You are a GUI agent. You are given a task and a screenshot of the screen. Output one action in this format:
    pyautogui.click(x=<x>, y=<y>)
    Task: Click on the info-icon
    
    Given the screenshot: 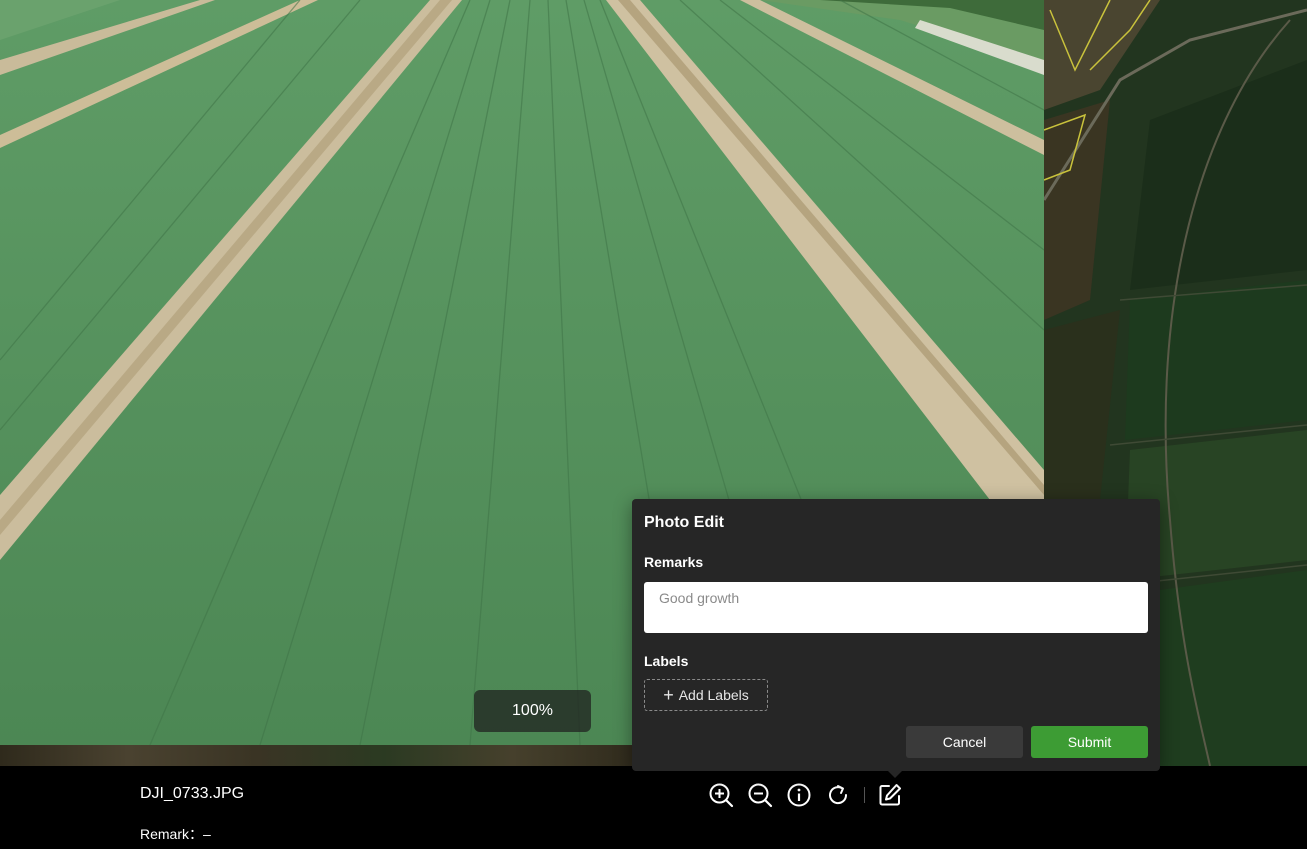 What is the action you would take?
    pyautogui.click(x=799, y=795)
    